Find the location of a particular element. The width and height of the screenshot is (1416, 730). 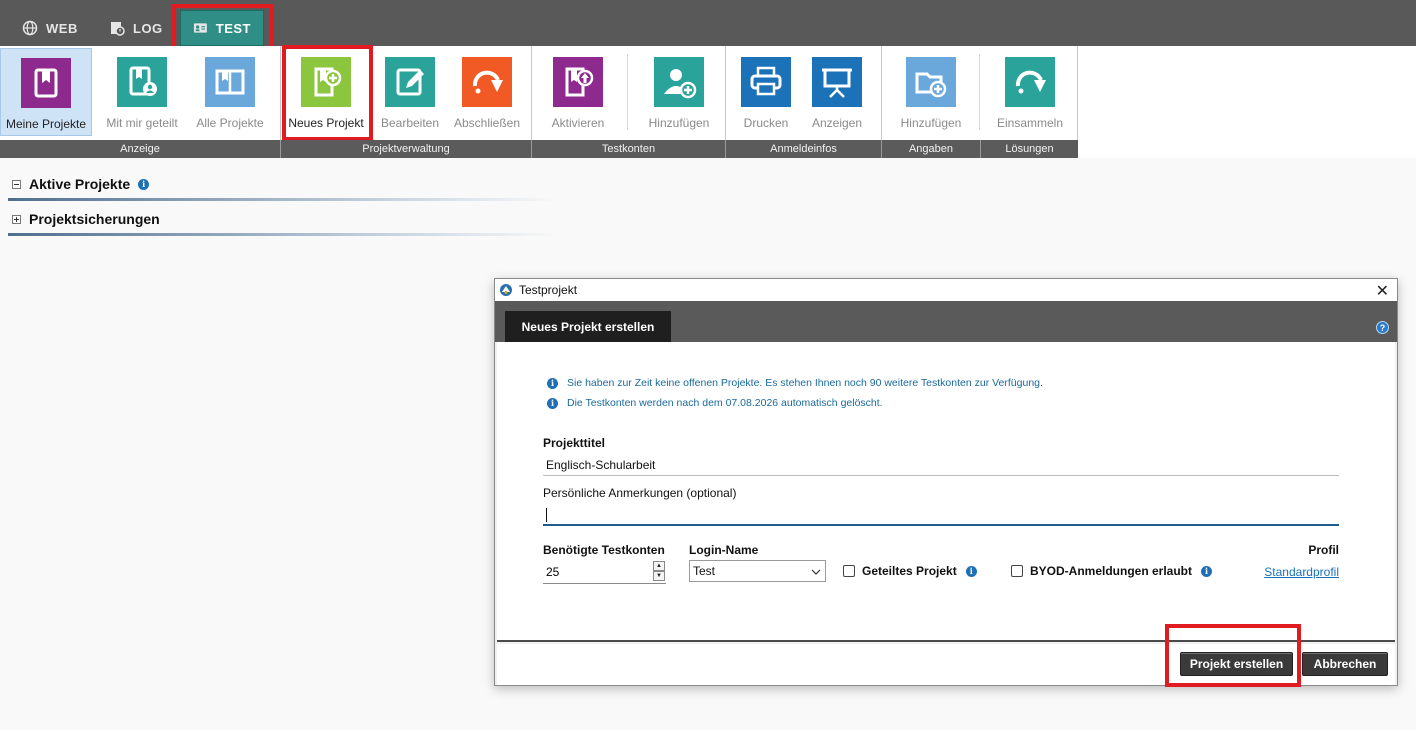

create-project-button: Projekt erstellen is located at coordinates (1236, 664).